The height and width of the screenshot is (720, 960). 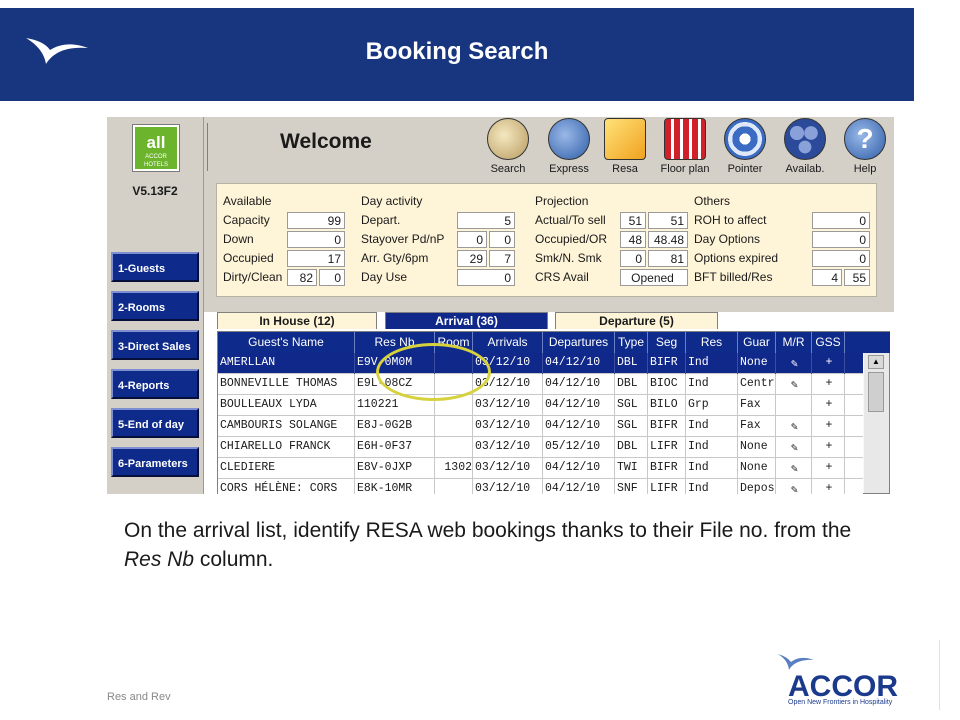 I want to click on col-gss: GSS, so click(x=828, y=342).